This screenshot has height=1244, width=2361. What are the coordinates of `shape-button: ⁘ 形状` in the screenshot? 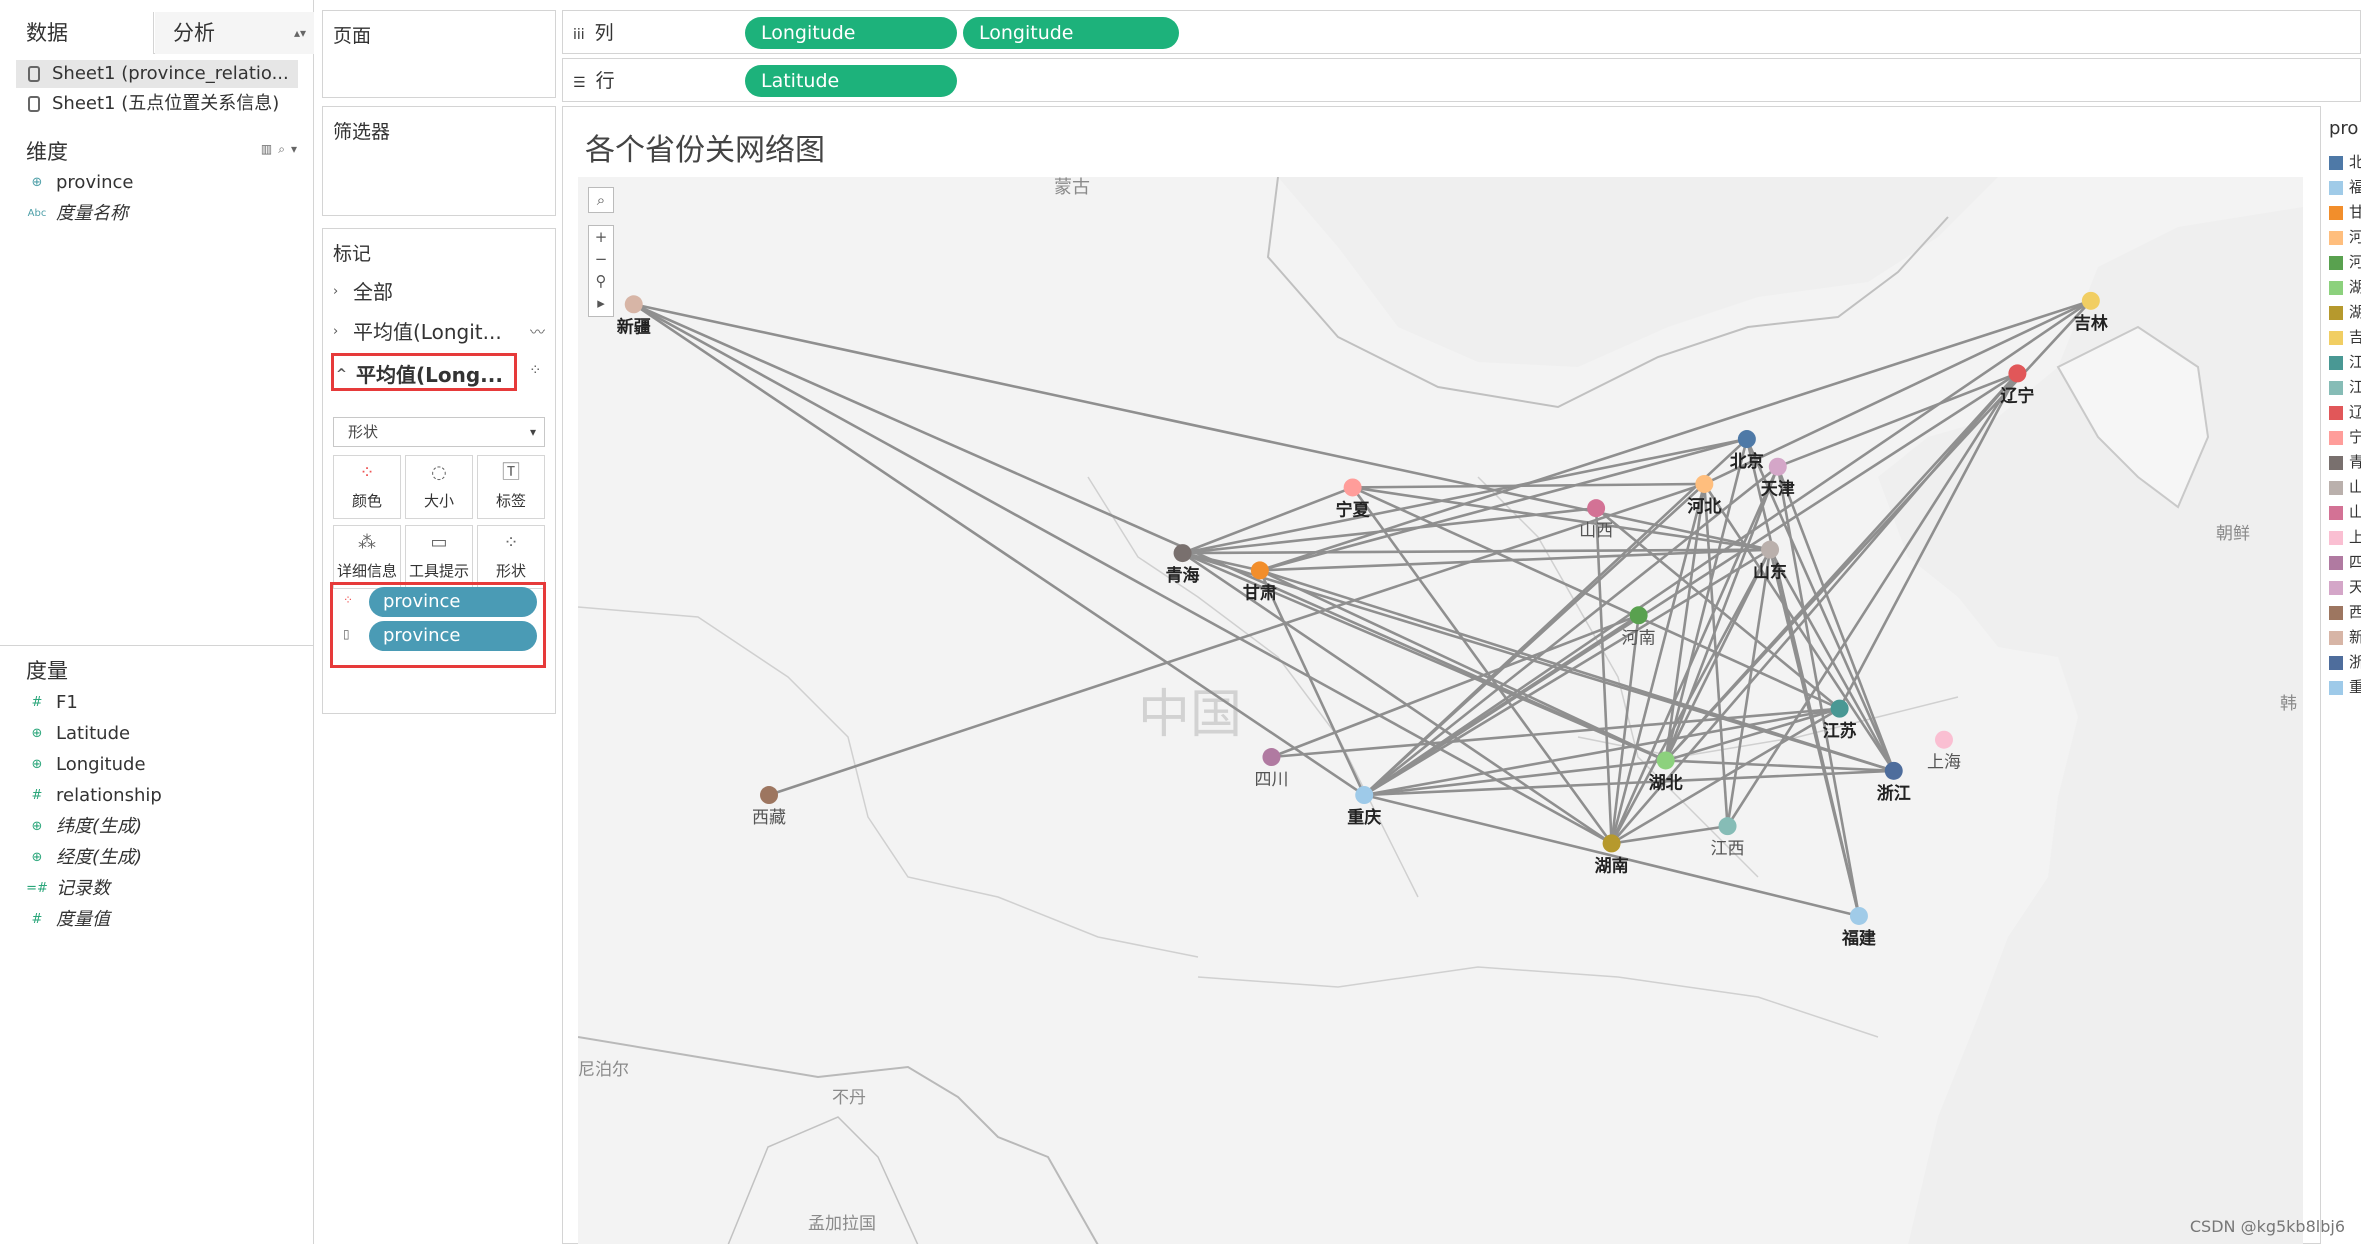 It's located at (511, 557).